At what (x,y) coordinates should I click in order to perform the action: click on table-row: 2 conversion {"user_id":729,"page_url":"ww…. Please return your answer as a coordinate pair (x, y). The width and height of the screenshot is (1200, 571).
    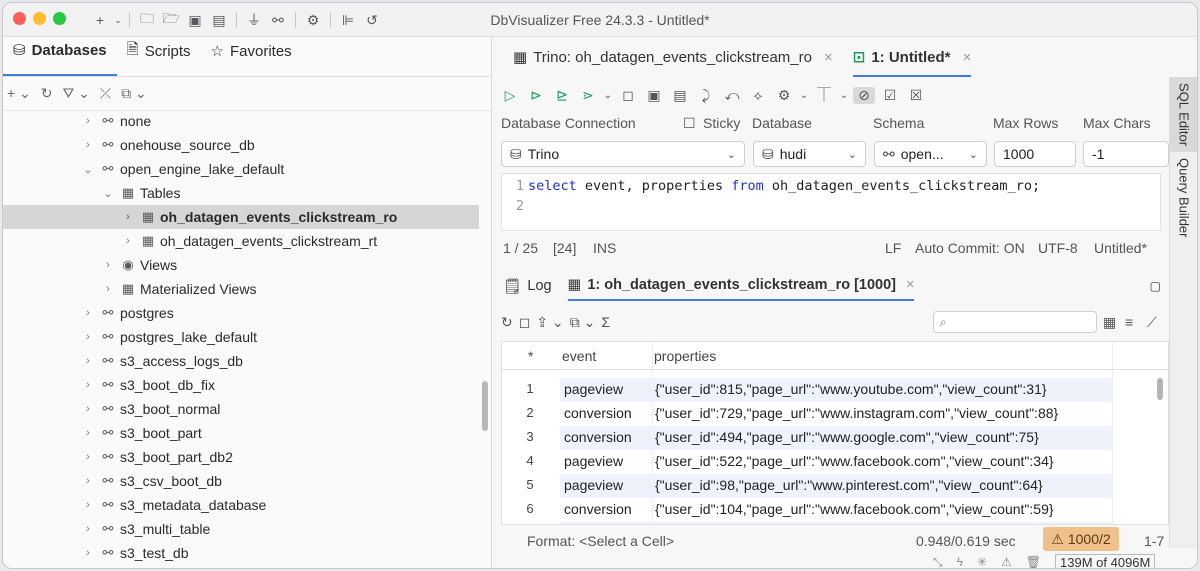
    Looking at the image, I should click on (835, 414).